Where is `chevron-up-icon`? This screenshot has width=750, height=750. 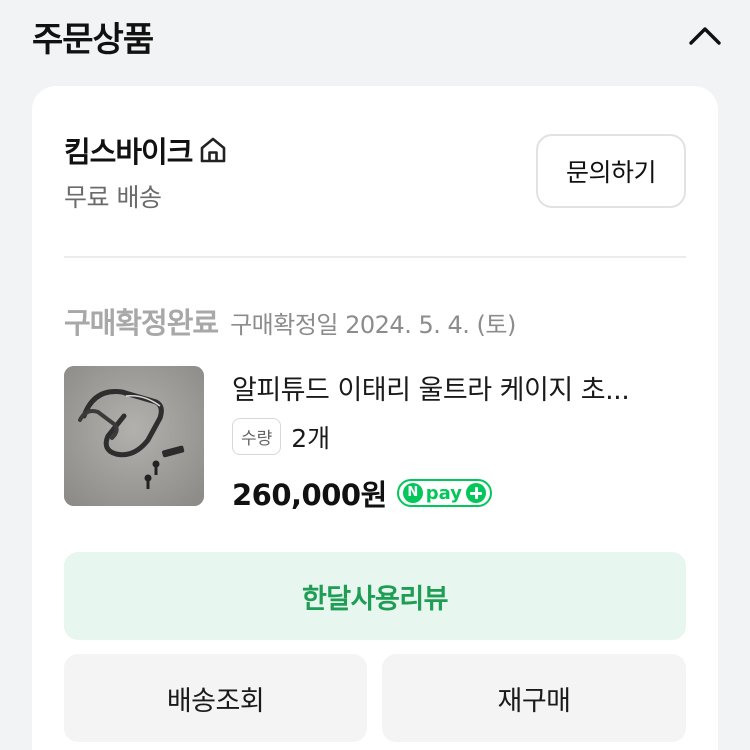 chevron-up-icon is located at coordinates (705, 36).